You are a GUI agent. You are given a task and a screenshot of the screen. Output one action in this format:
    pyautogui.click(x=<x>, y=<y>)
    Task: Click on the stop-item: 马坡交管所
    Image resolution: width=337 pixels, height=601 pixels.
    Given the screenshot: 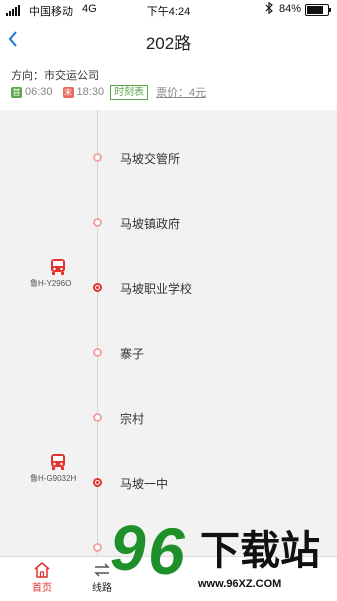 What is the action you would take?
    pyautogui.click(x=168, y=158)
    